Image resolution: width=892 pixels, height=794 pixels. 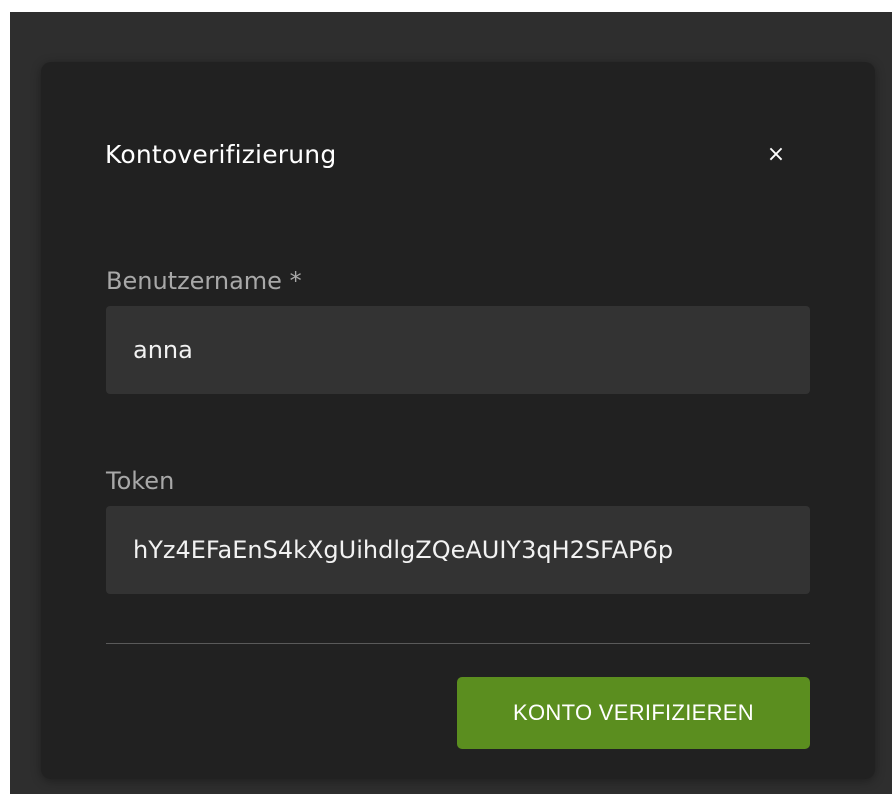 I want to click on token-label: Token, so click(x=140, y=481).